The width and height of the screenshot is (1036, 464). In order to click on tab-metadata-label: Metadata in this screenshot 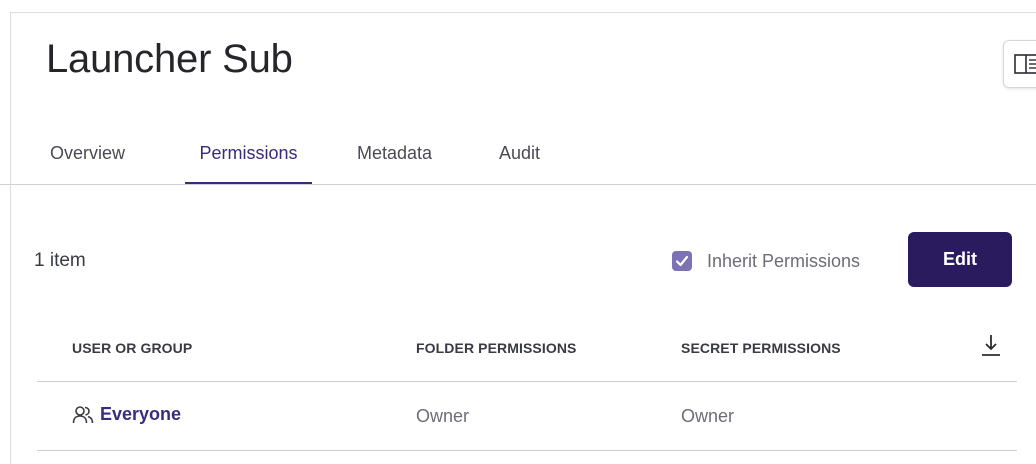, I will do `click(395, 153)`.